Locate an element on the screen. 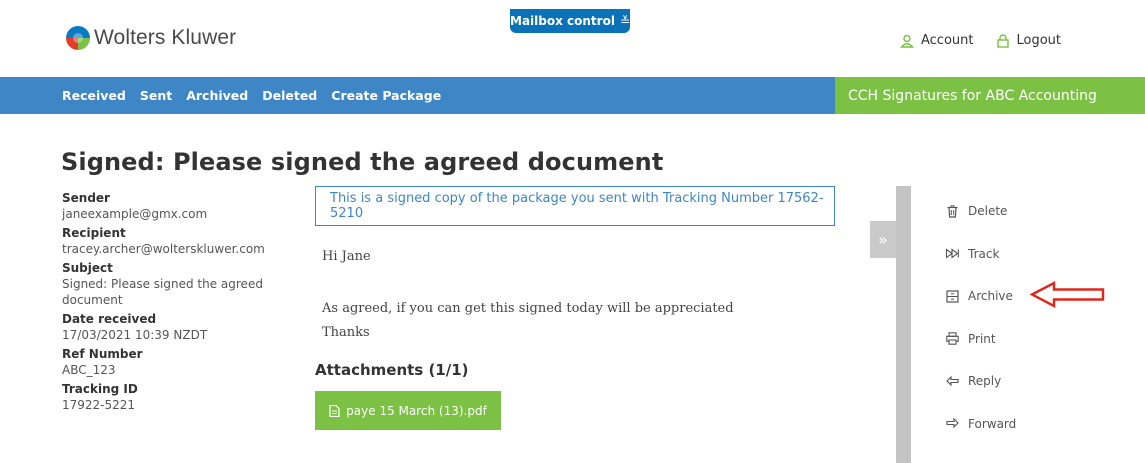 The image size is (1145, 463). sender-value: janeexample@gmx.com is located at coordinates (135, 214).